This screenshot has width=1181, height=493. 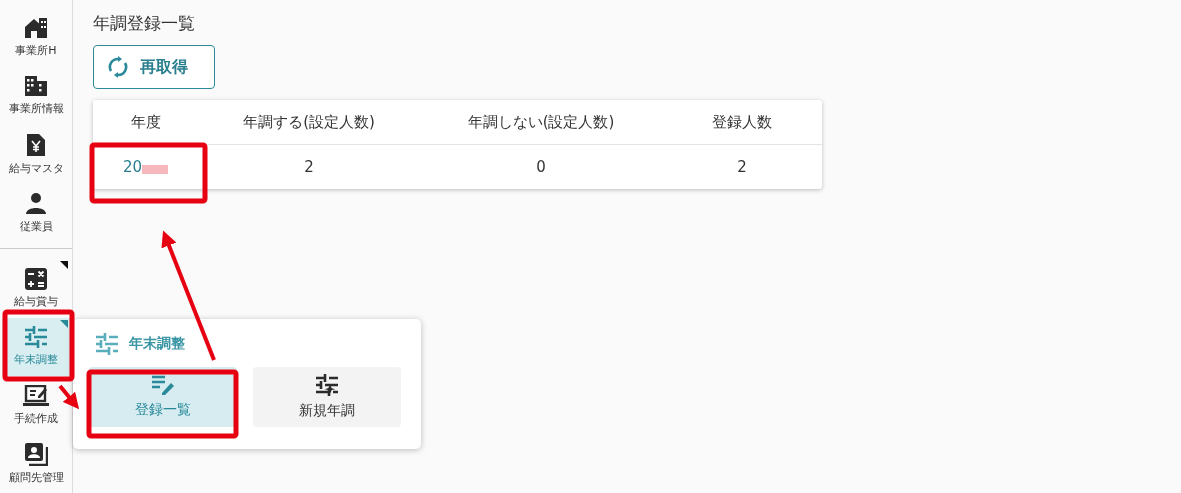 What do you see at coordinates (36, 27) in the screenshot?
I see `house-icon` at bounding box center [36, 27].